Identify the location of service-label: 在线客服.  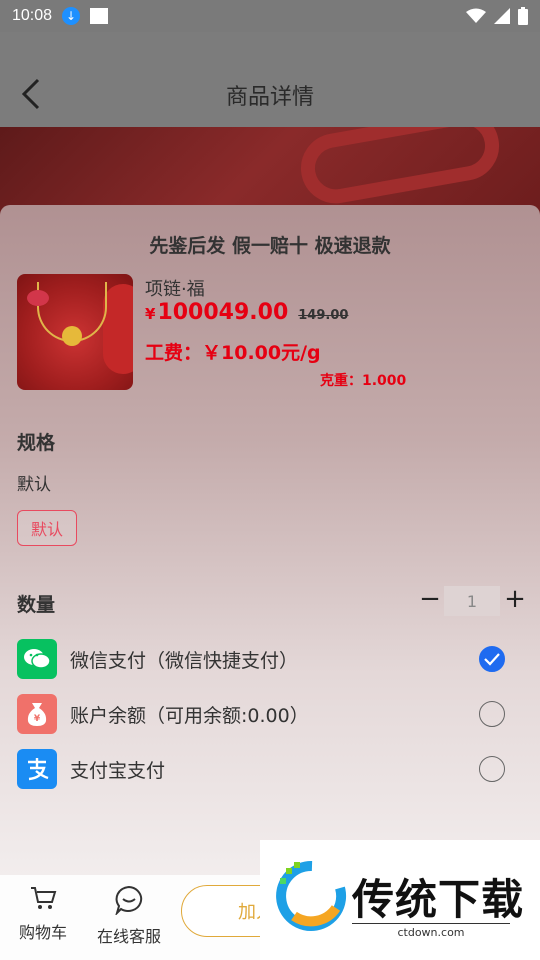
(128, 936).